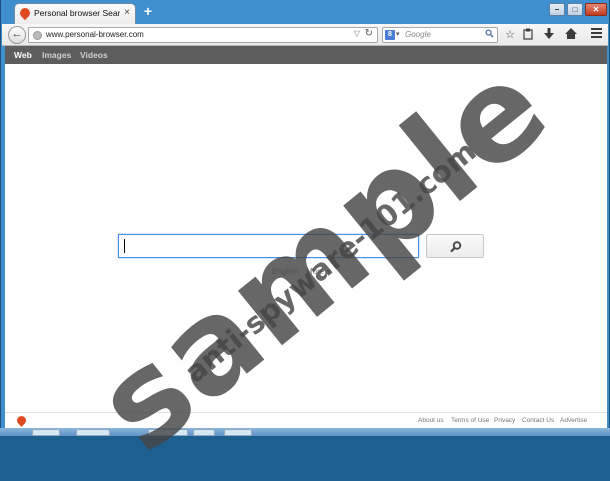 This screenshot has width=610, height=481. Describe the element at coordinates (21, 420) in the screenshot. I see `brand-logo-icon` at that location.